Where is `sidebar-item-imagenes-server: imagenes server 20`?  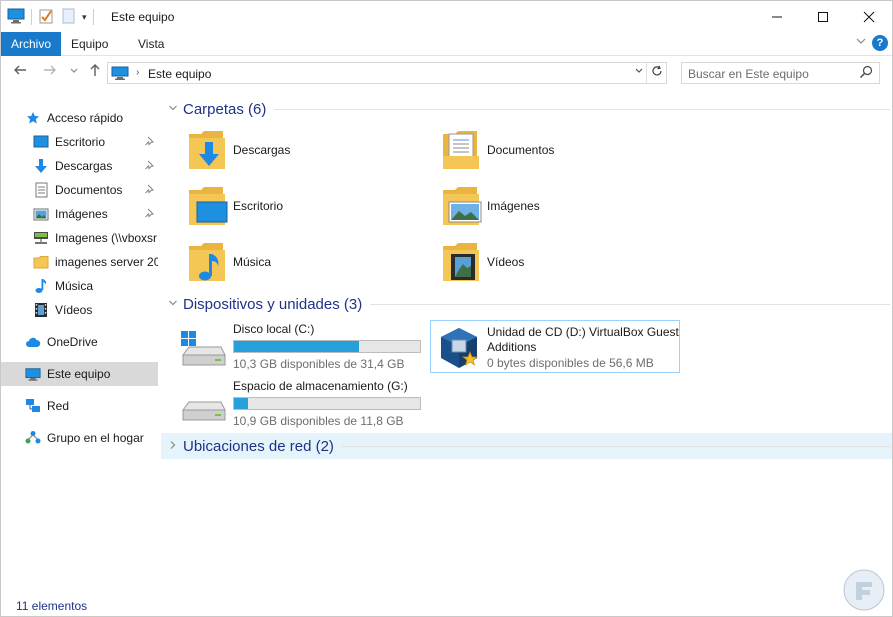 sidebar-item-imagenes-server: imagenes server 20 is located at coordinates (79, 262).